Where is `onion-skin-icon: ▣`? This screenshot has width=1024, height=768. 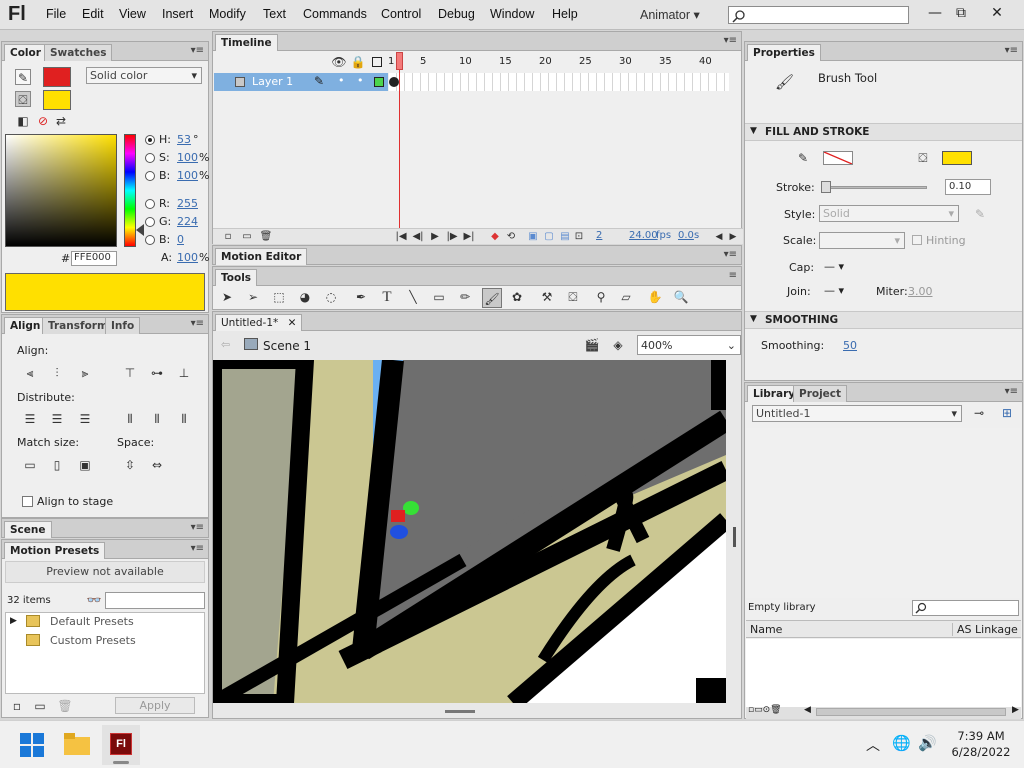 onion-skin-icon: ▣ is located at coordinates (533, 237).